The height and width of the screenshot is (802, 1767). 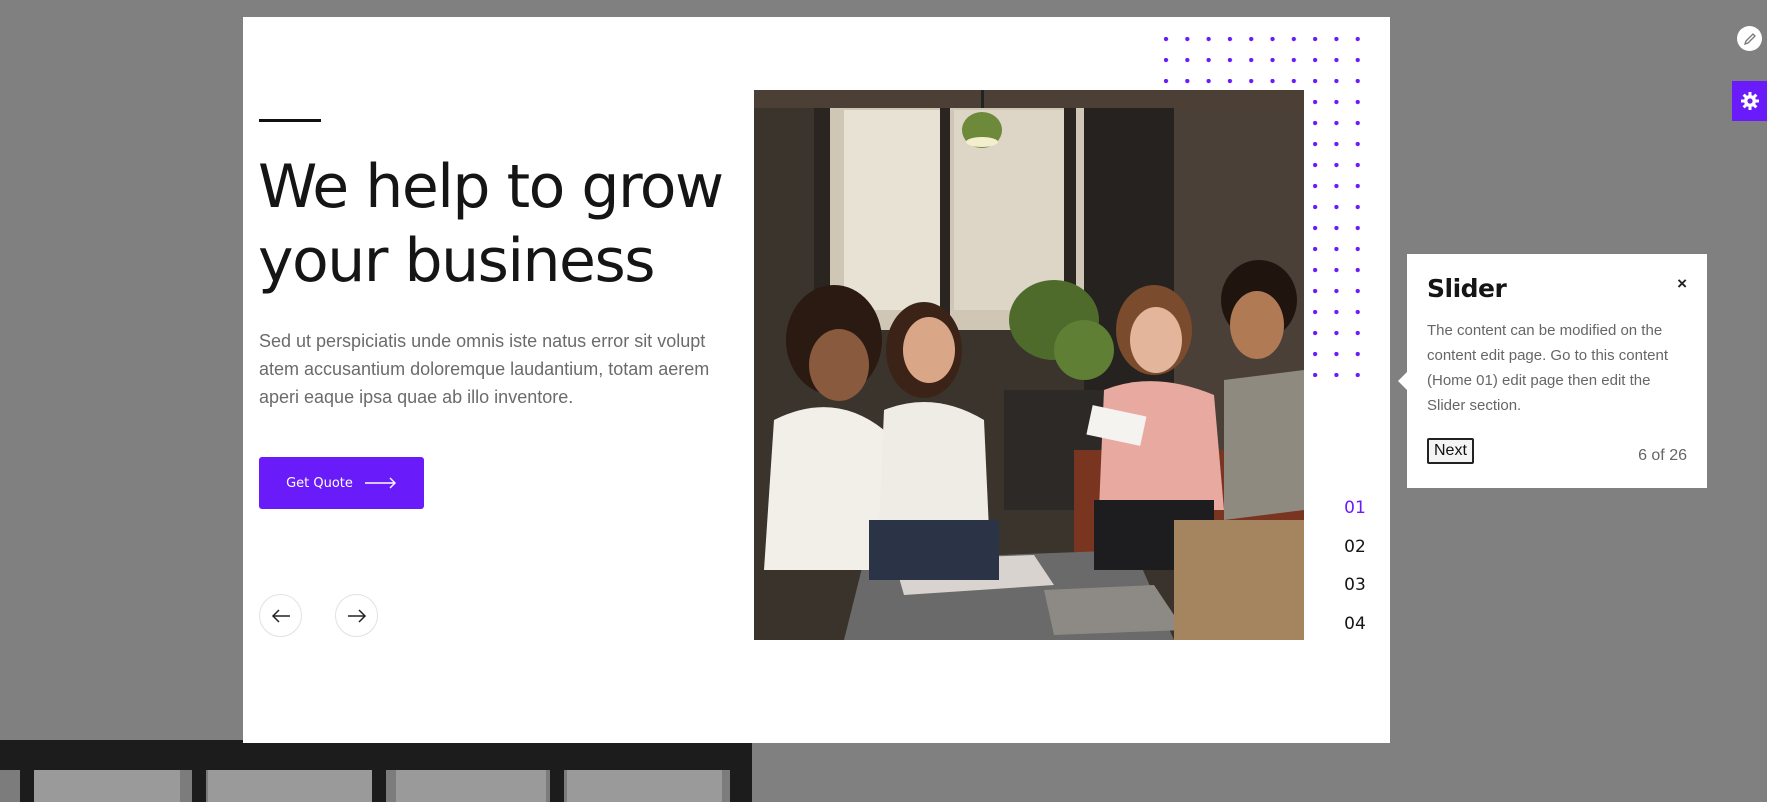 I want to click on gear-icon, so click(x=1749, y=101).